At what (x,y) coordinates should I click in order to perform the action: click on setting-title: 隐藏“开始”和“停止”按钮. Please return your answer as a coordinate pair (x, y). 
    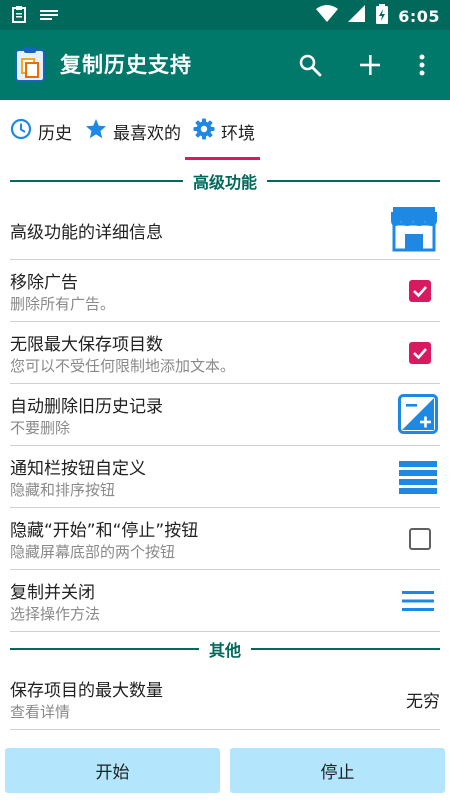
    Looking at the image, I should click on (104, 531).